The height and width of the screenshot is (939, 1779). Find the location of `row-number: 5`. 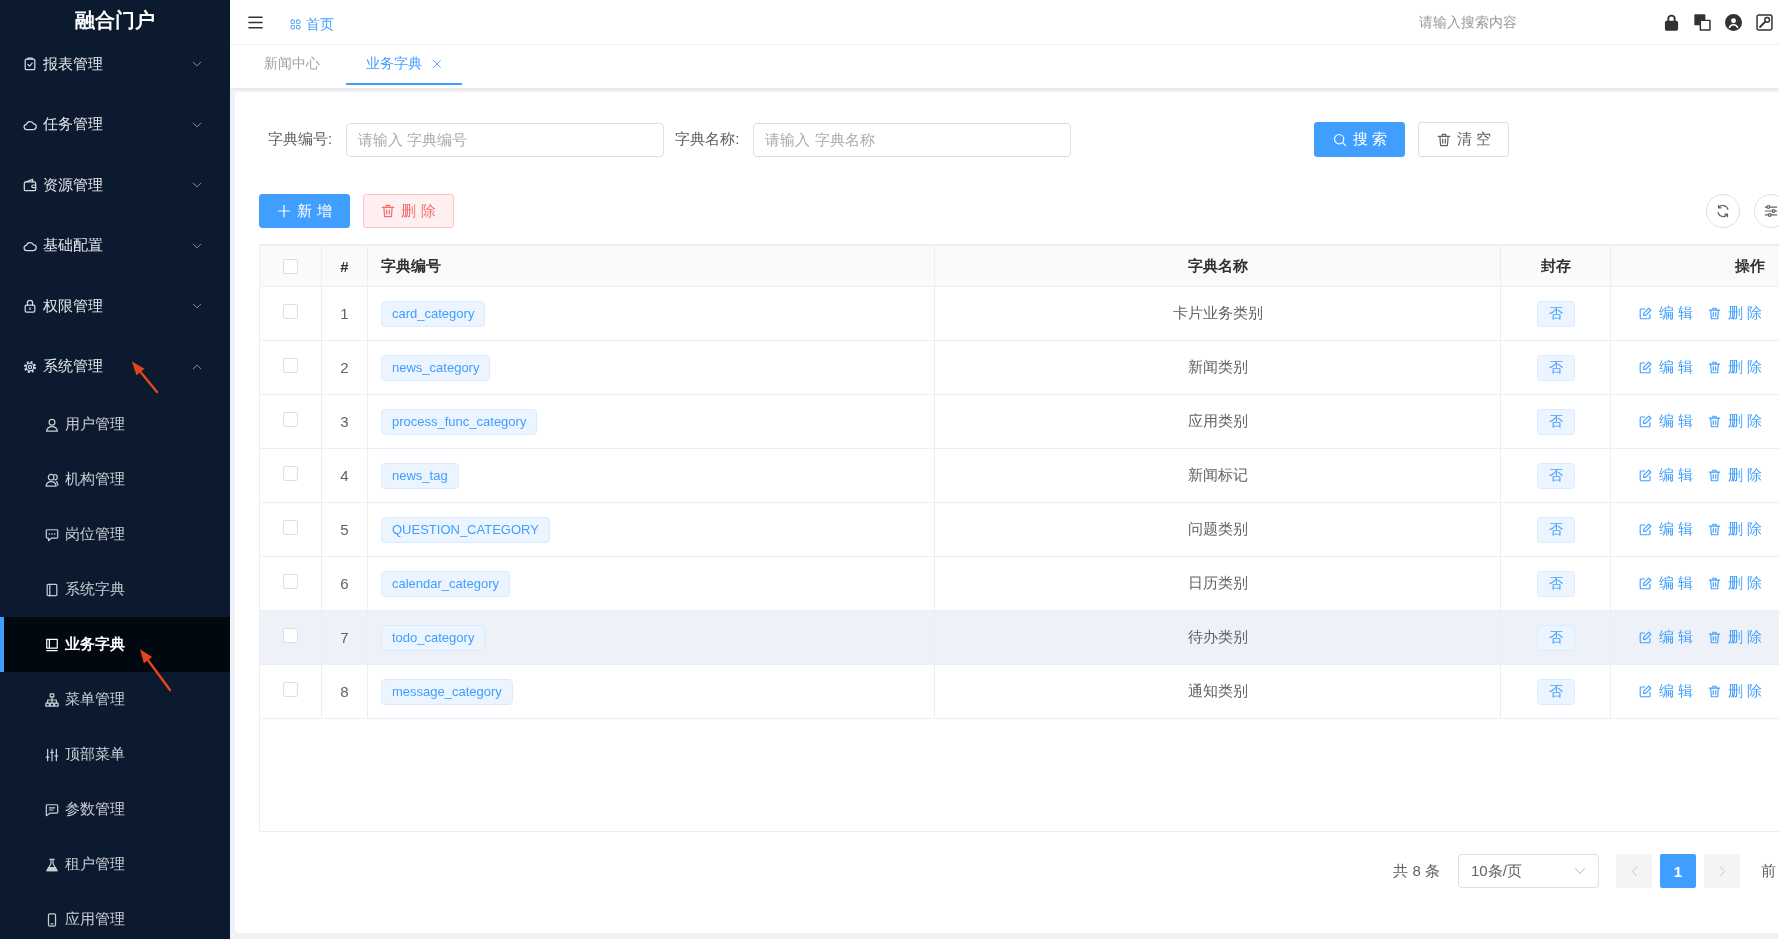

row-number: 5 is located at coordinates (345, 529).